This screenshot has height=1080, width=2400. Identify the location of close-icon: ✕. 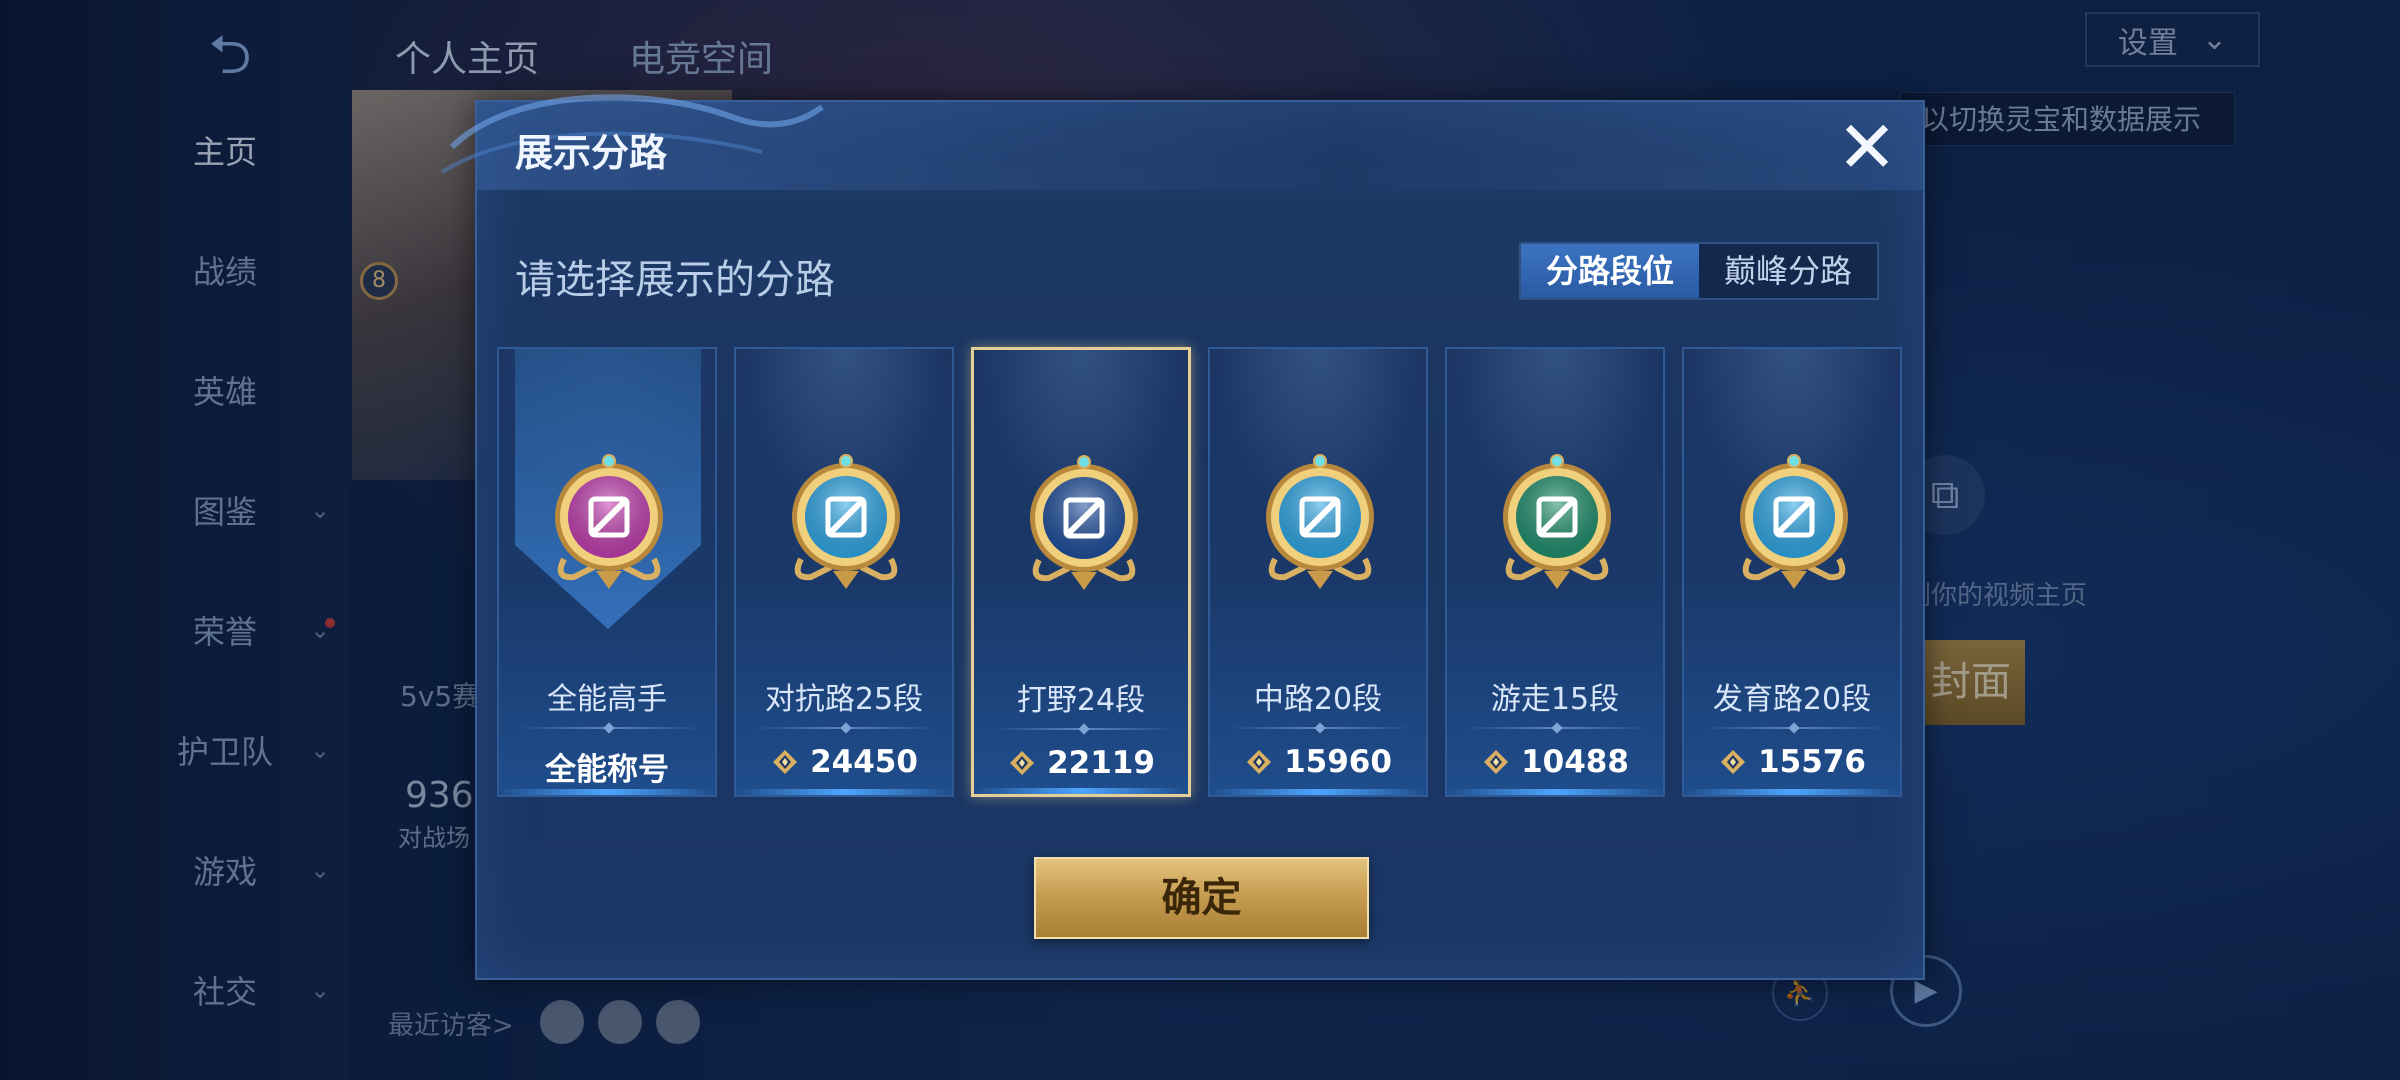
(1867, 147).